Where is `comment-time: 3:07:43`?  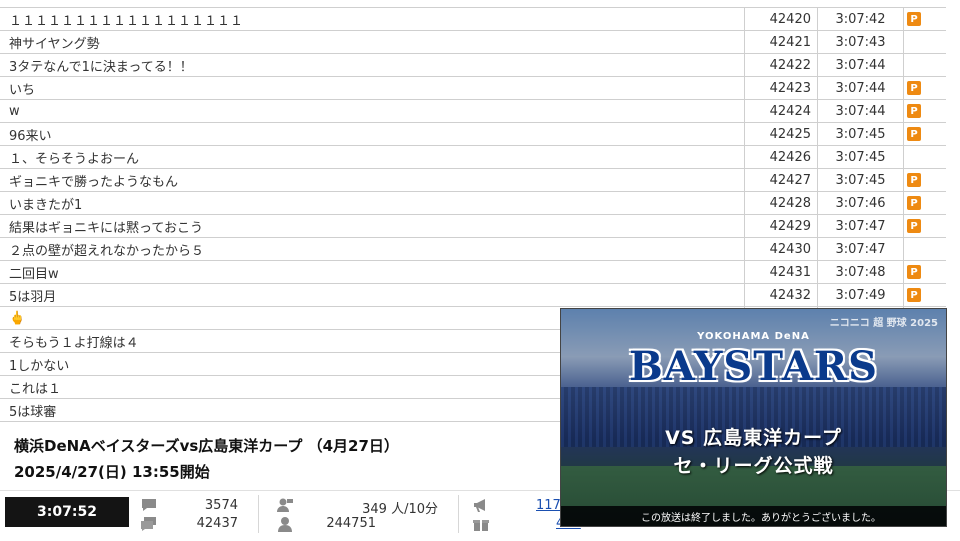
comment-time: 3:07:43 is located at coordinates (861, 42).